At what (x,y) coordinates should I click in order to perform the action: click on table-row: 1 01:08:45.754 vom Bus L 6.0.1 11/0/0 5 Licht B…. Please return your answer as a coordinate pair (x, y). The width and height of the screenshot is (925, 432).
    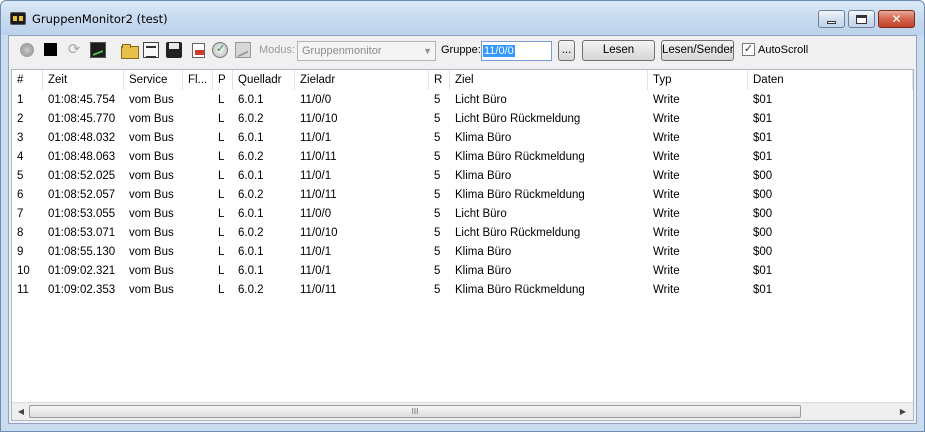
    Looking at the image, I should click on (462, 100).